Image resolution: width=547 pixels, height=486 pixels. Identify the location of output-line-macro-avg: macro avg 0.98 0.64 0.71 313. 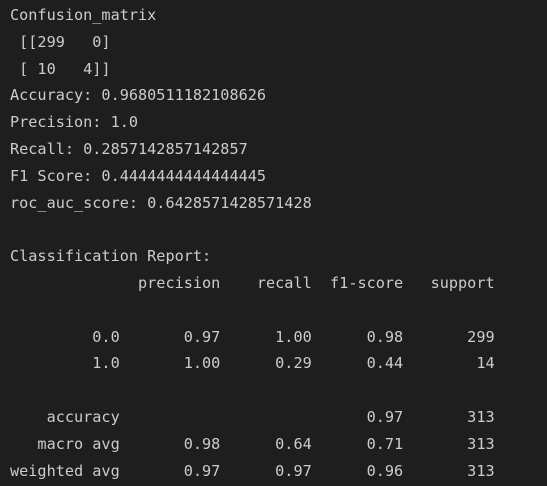
(252, 443).